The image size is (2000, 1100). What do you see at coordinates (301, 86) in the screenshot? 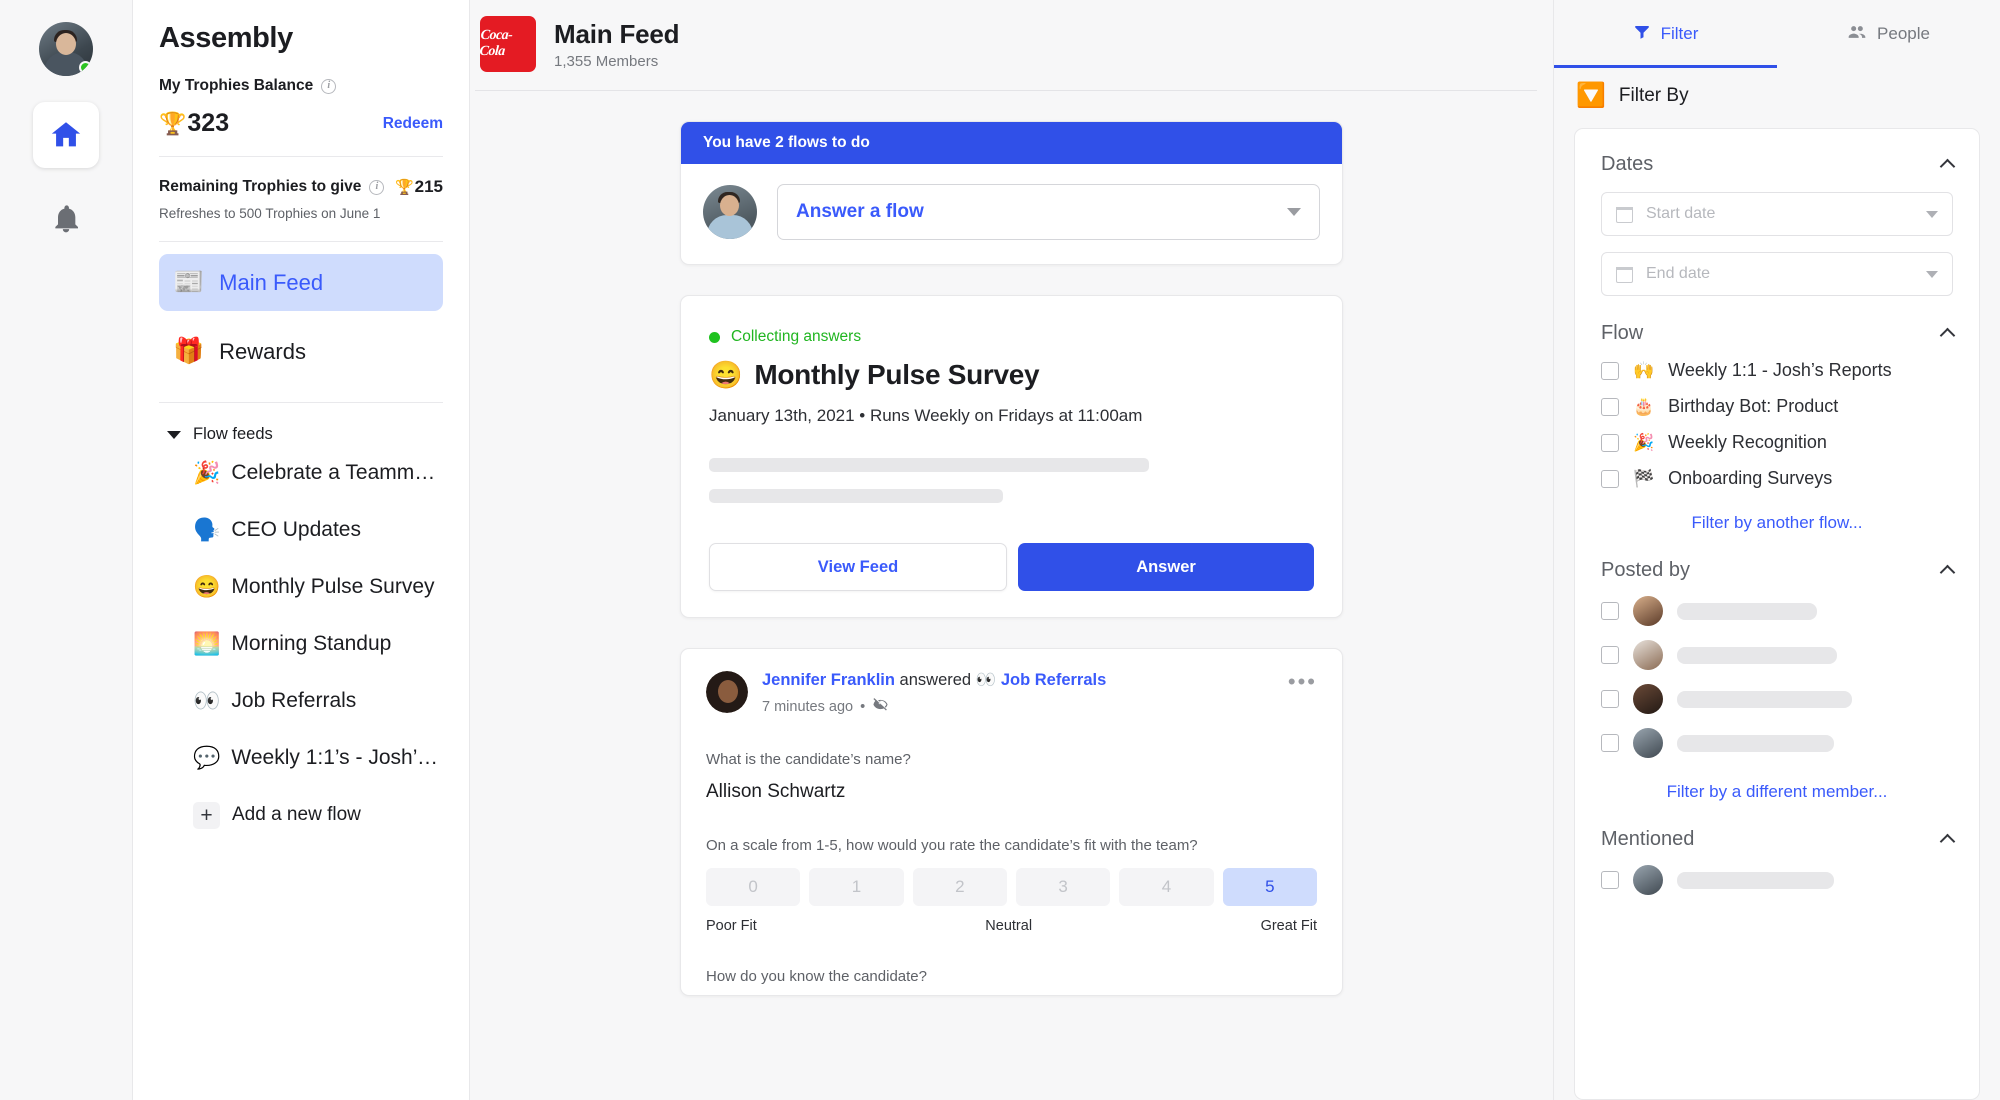
I see `trophies-balance-header: My Trophies Balance i` at bounding box center [301, 86].